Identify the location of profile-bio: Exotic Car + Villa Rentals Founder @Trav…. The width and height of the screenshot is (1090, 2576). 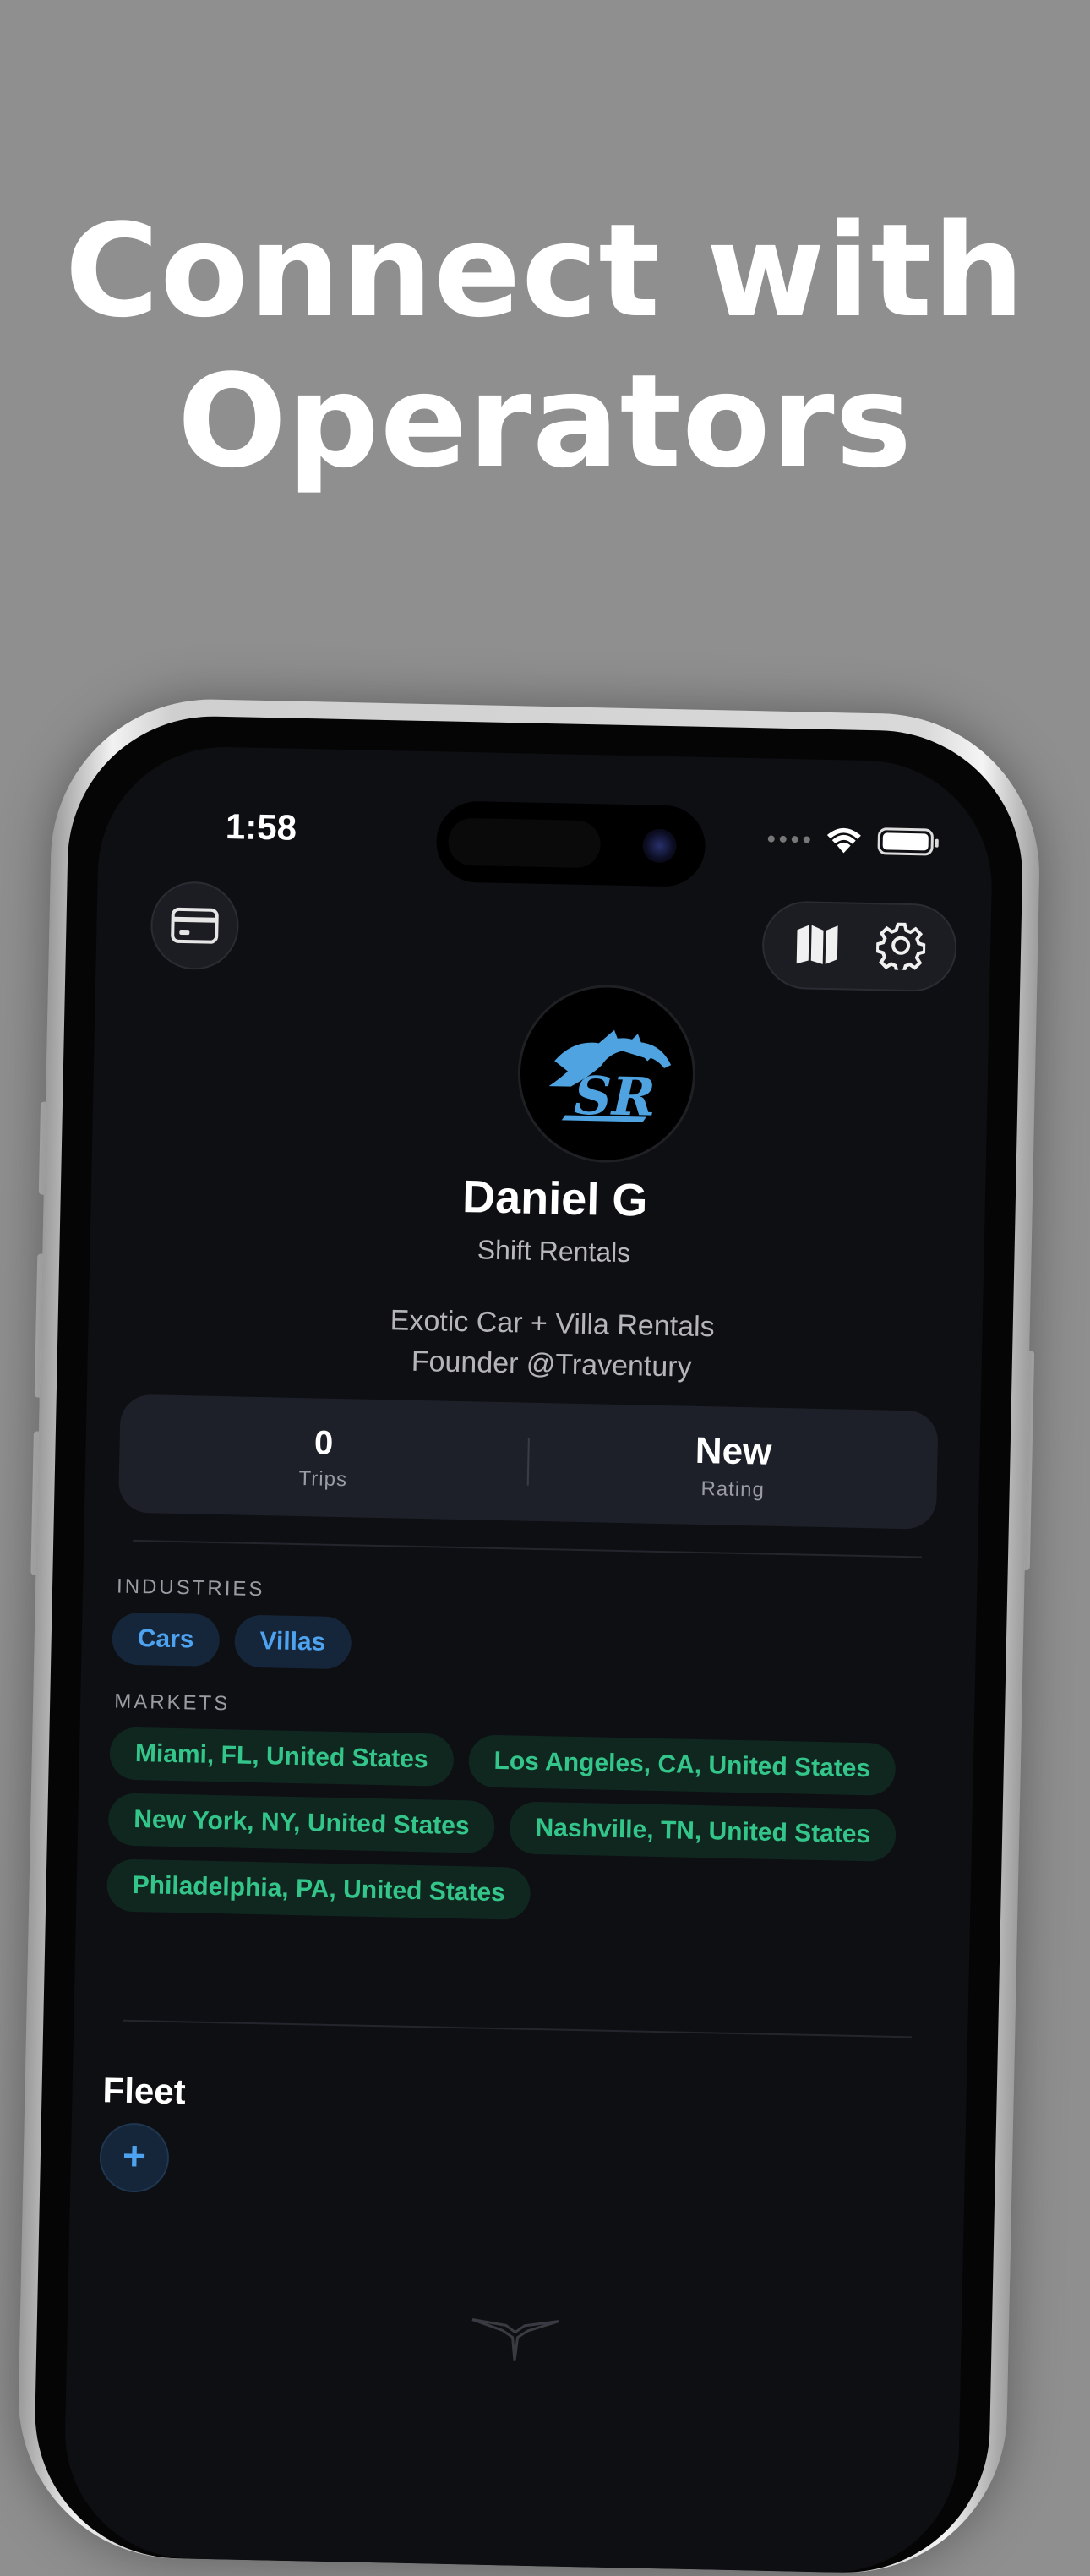
(540, 1344).